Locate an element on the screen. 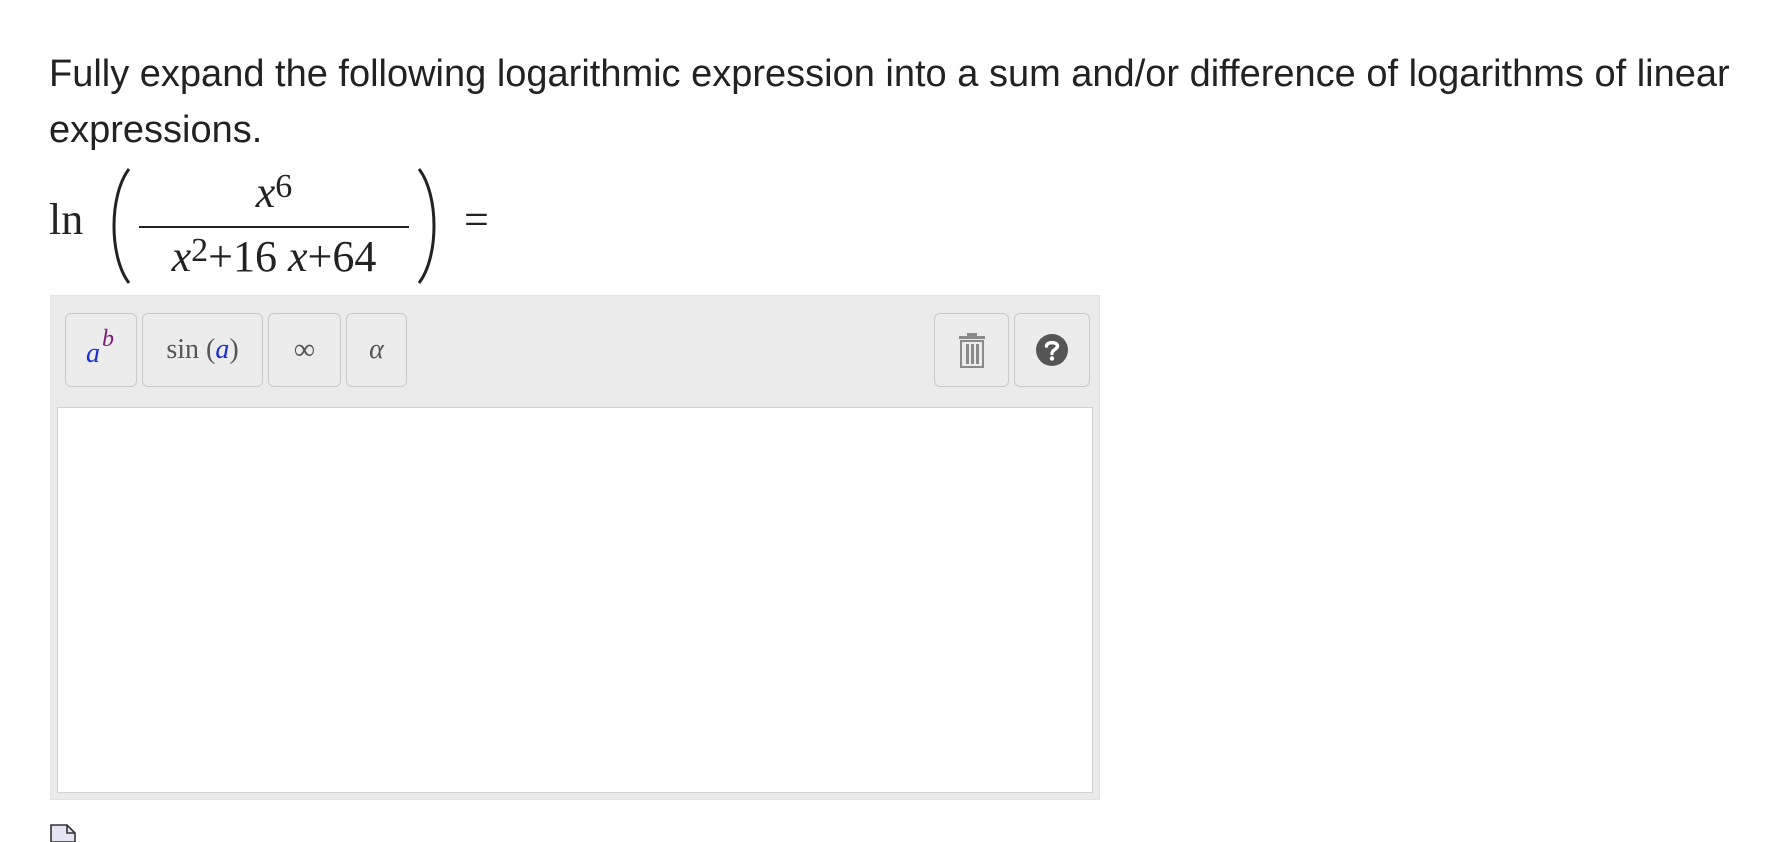 Image resolution: width=1774 pixels, height=842 pixels. equals-sign: = is located at coordinates (476, 219).